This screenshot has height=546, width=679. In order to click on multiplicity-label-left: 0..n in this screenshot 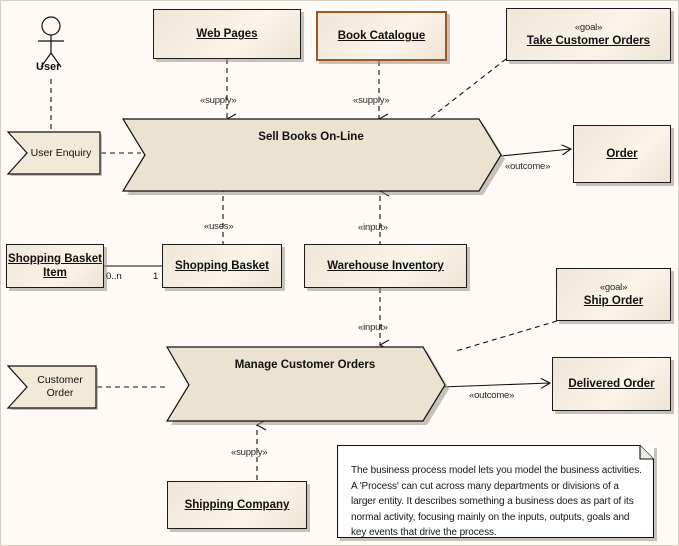, I will do `click(114, 276)`.